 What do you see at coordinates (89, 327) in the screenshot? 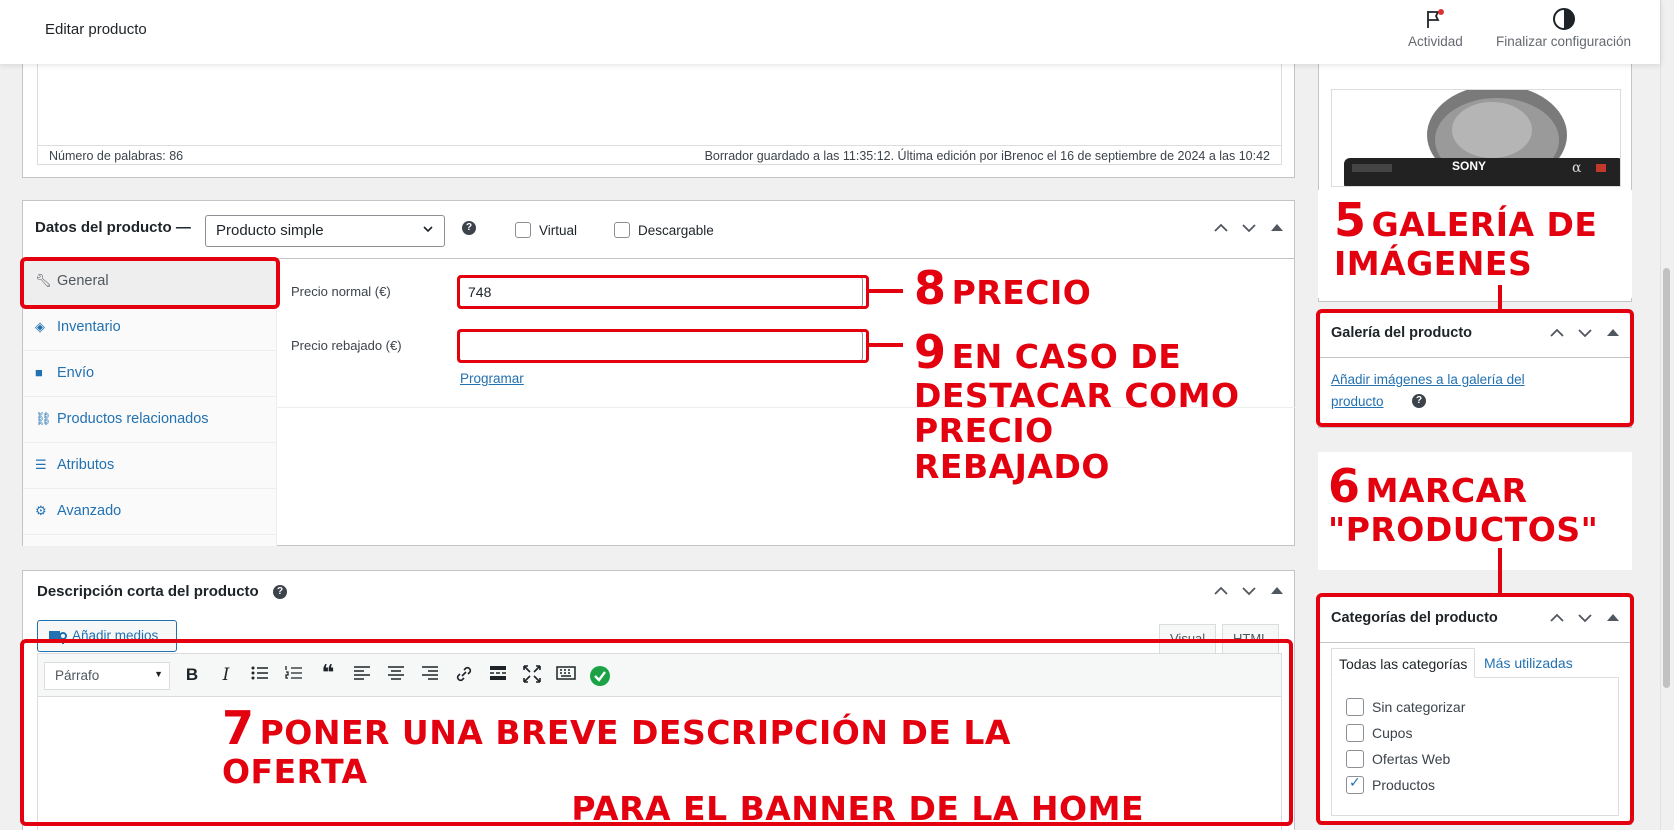
I see `tab-label: Inventario` at bounding box center [89, 327].